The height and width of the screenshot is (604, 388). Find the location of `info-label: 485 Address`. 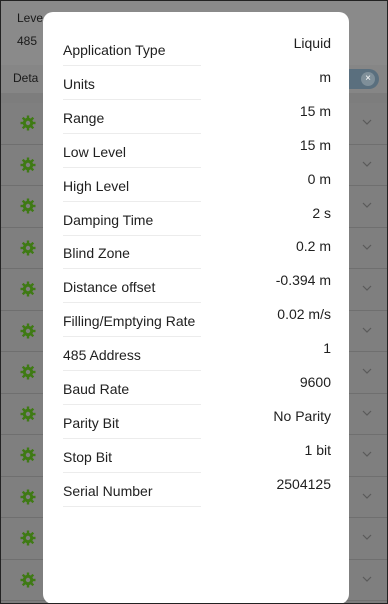

info-label: 485 Address is located at coordinates (102, 355).